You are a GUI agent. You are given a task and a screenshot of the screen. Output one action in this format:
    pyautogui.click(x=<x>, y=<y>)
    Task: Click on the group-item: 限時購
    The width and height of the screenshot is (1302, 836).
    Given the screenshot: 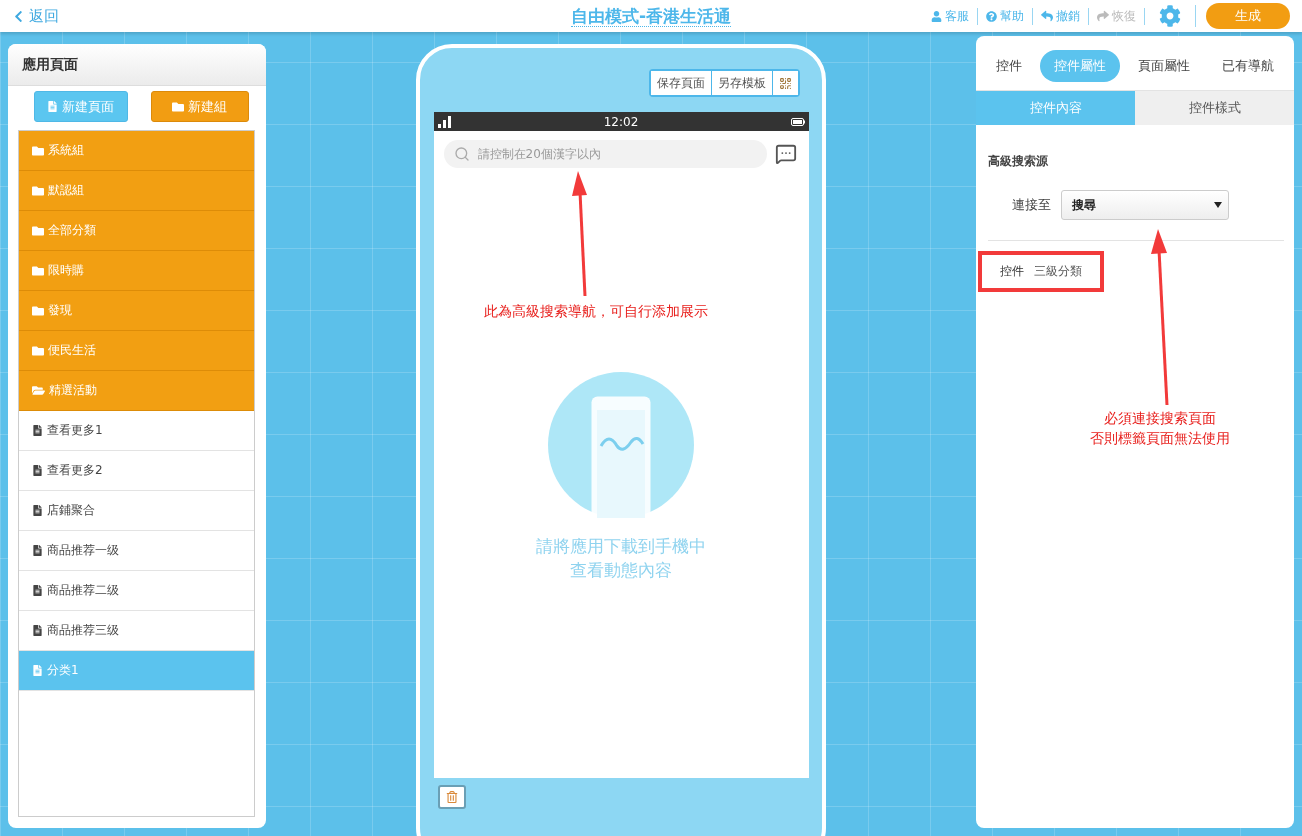 What is the action you would take?
    pyautogui.click(x=136, y=271)
    